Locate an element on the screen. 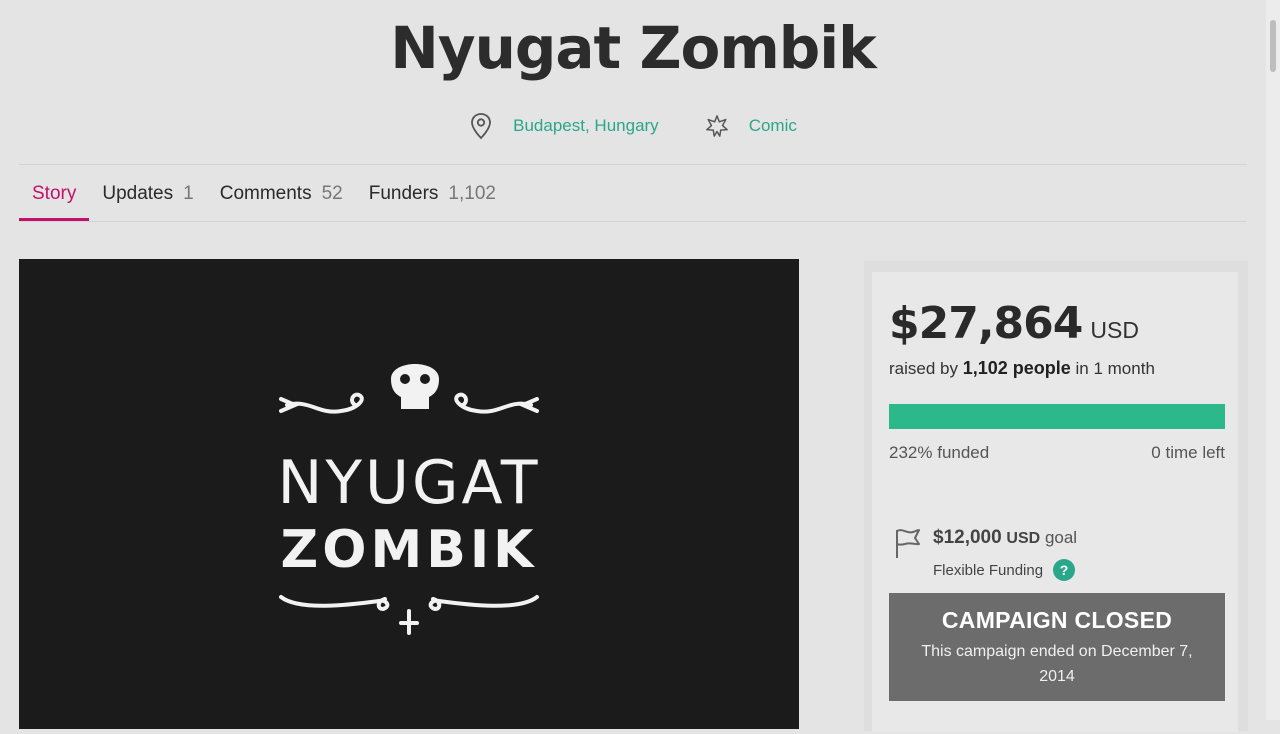 The width and height of the screenshot is (1280, 734). raised-amount: $27,864 USD is located at coordinates (1014, 323).